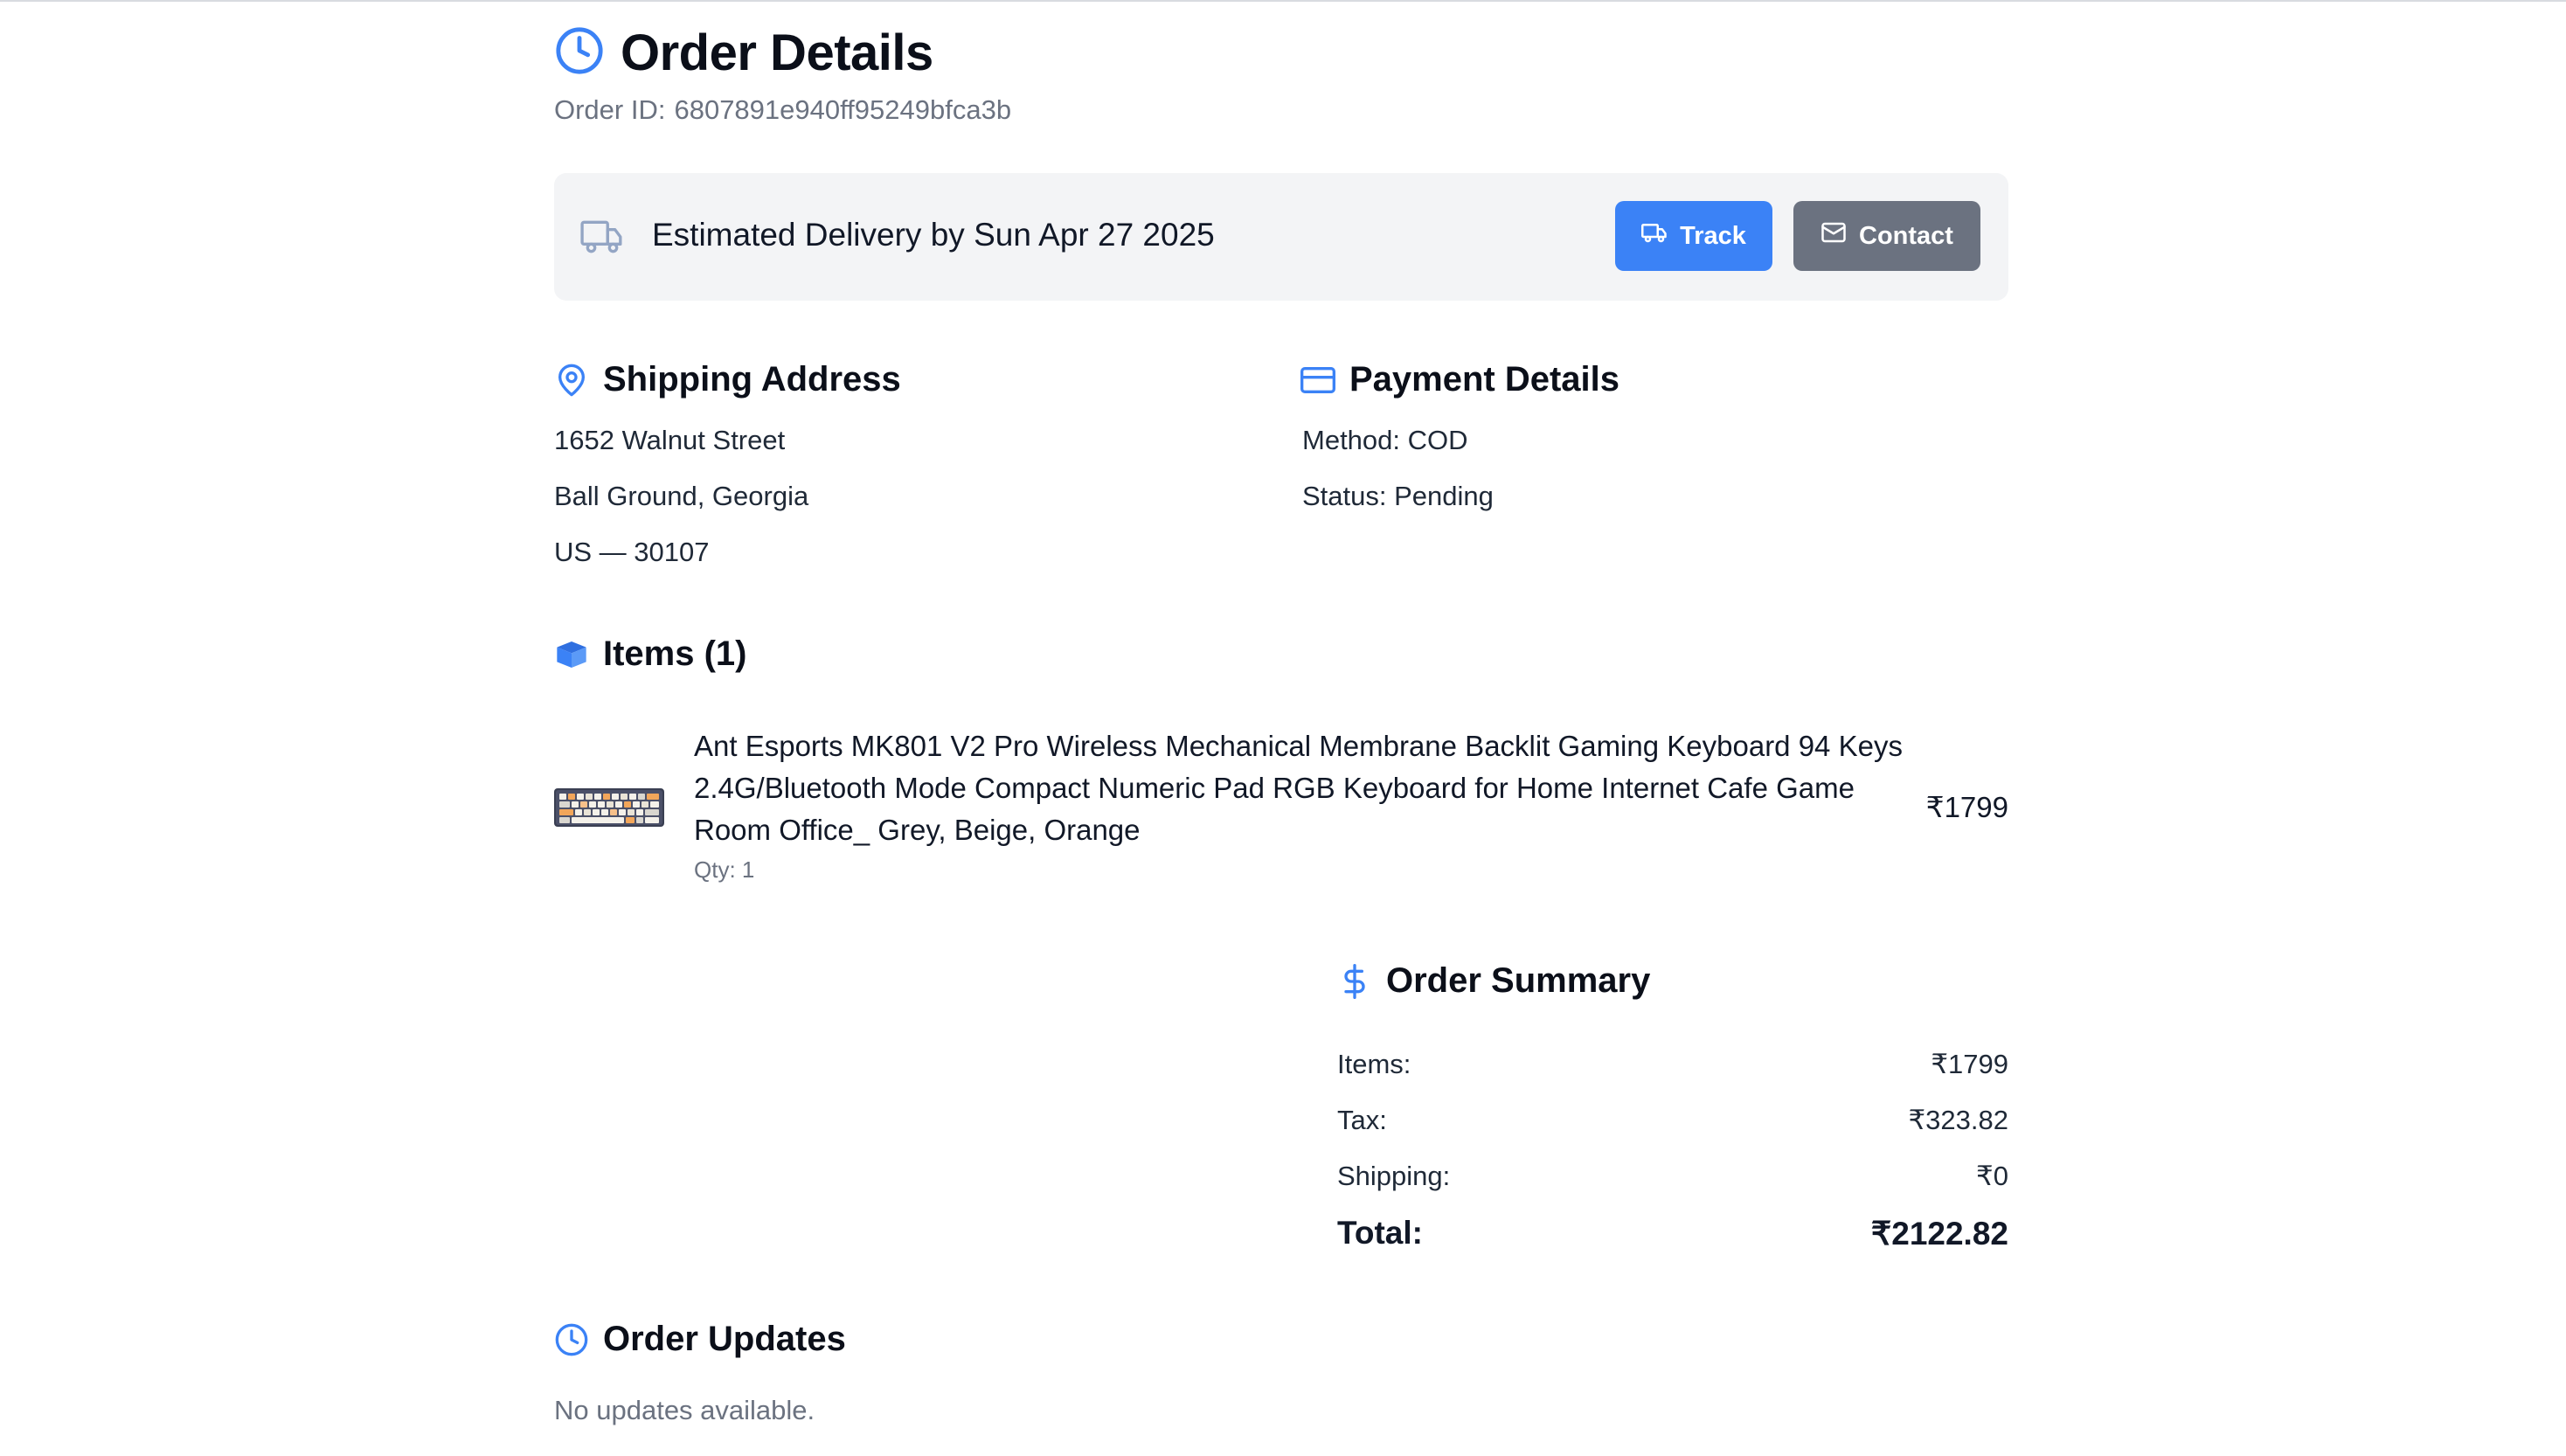  What do you see at coordinates (1713, 235) in the screenshot?
I see `track-button-label: Track` at bounding box center [1713, 235].